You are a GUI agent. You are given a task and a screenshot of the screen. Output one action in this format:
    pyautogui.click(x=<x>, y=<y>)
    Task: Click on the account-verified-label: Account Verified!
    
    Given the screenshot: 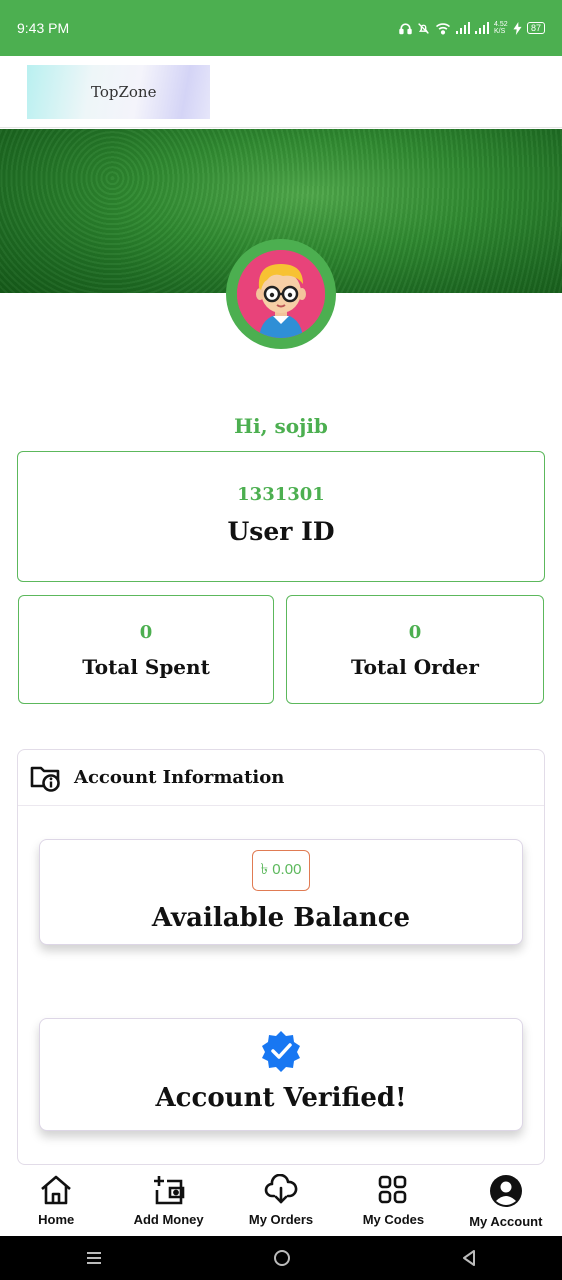 What is the action you would take?
    pyautogui.click(x=281, y=1098)
    